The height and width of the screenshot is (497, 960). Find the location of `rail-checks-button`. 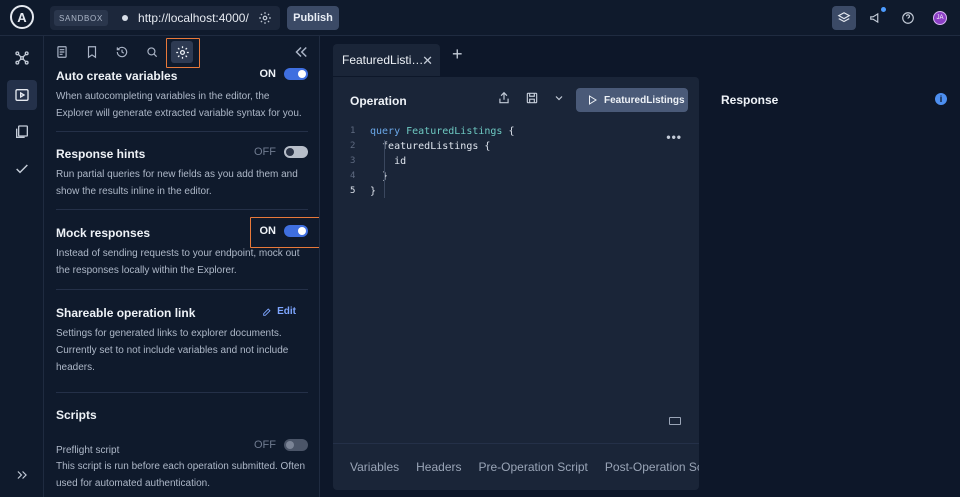

rail-checks-button is located at coordinates (22, 169).